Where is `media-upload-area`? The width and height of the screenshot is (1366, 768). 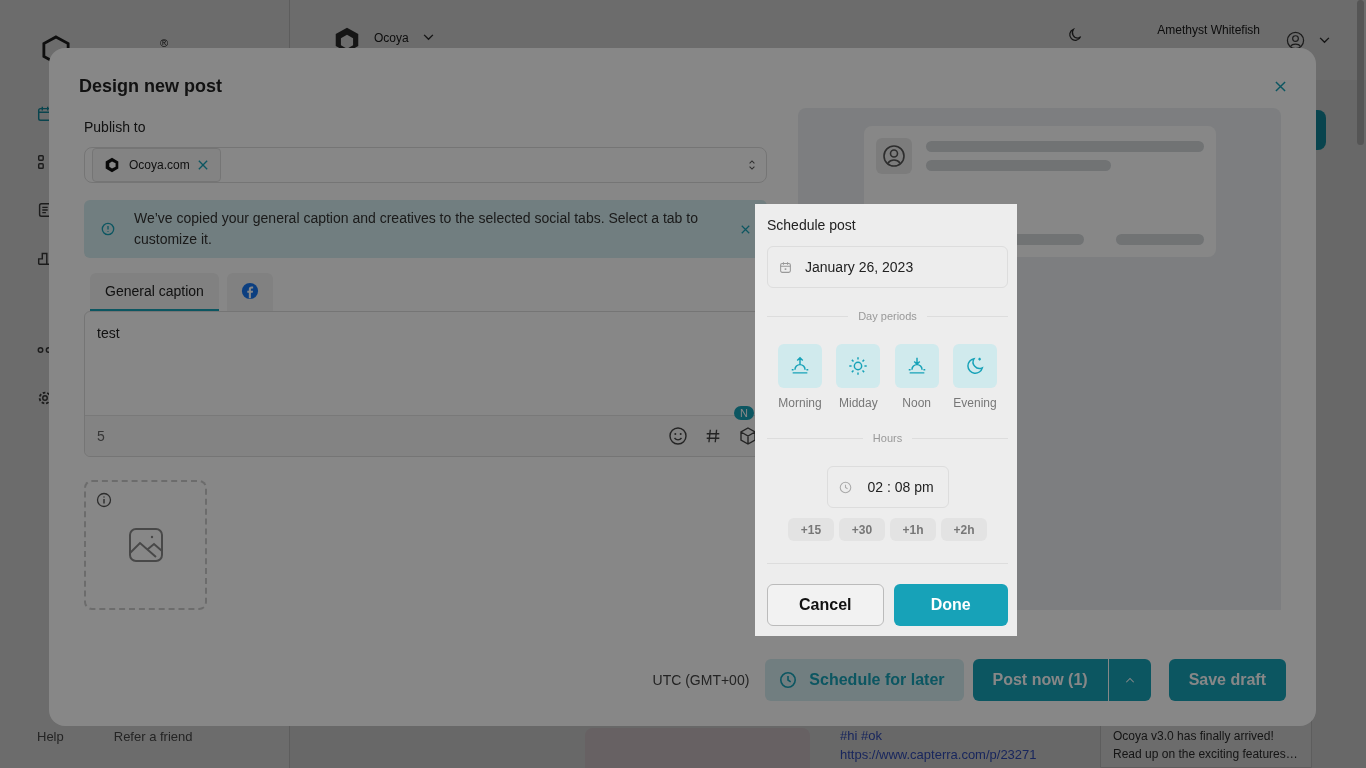 media-upload-area is located at coordinates (145, 545).